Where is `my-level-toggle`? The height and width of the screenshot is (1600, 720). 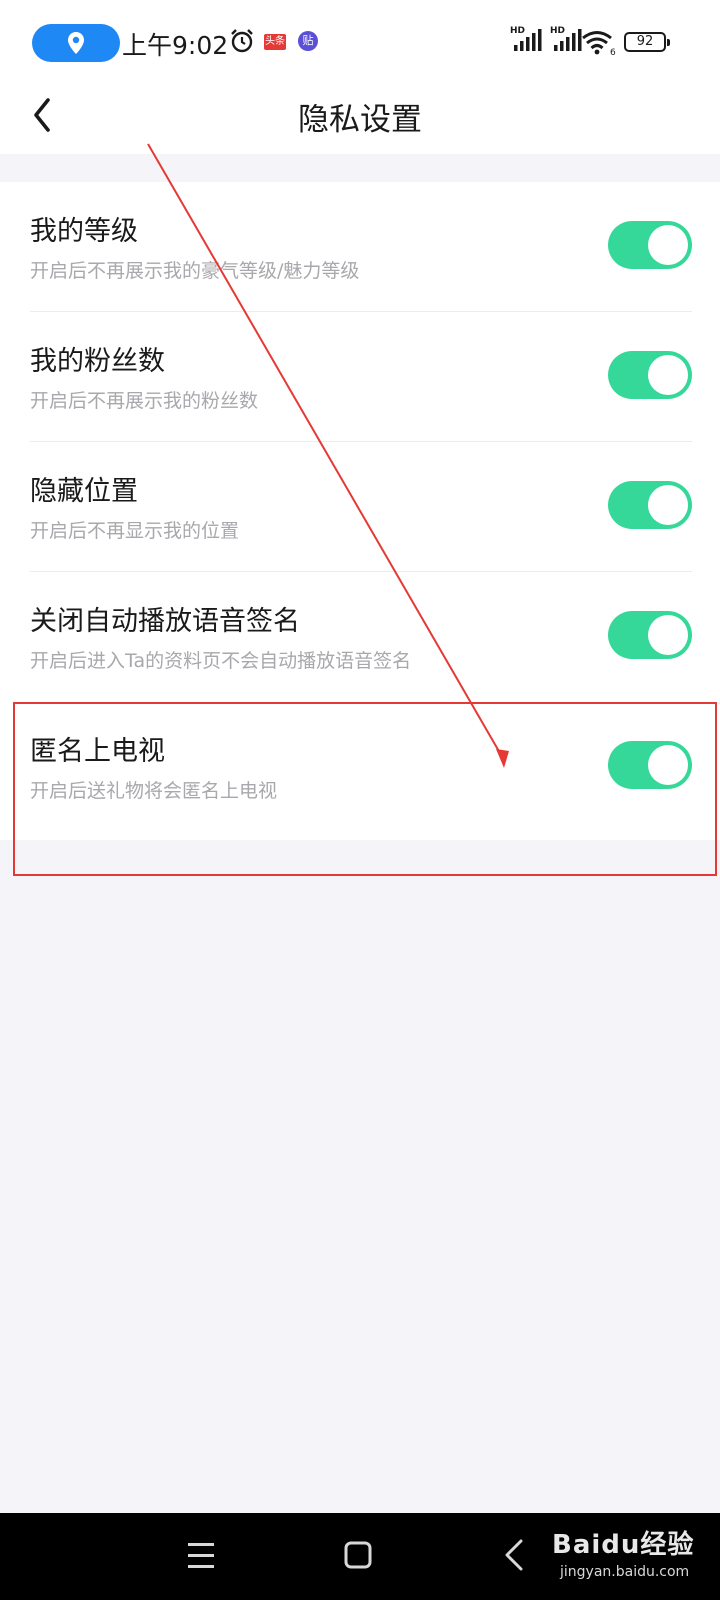
my-level-toggle is located at coordinates (650, 245).